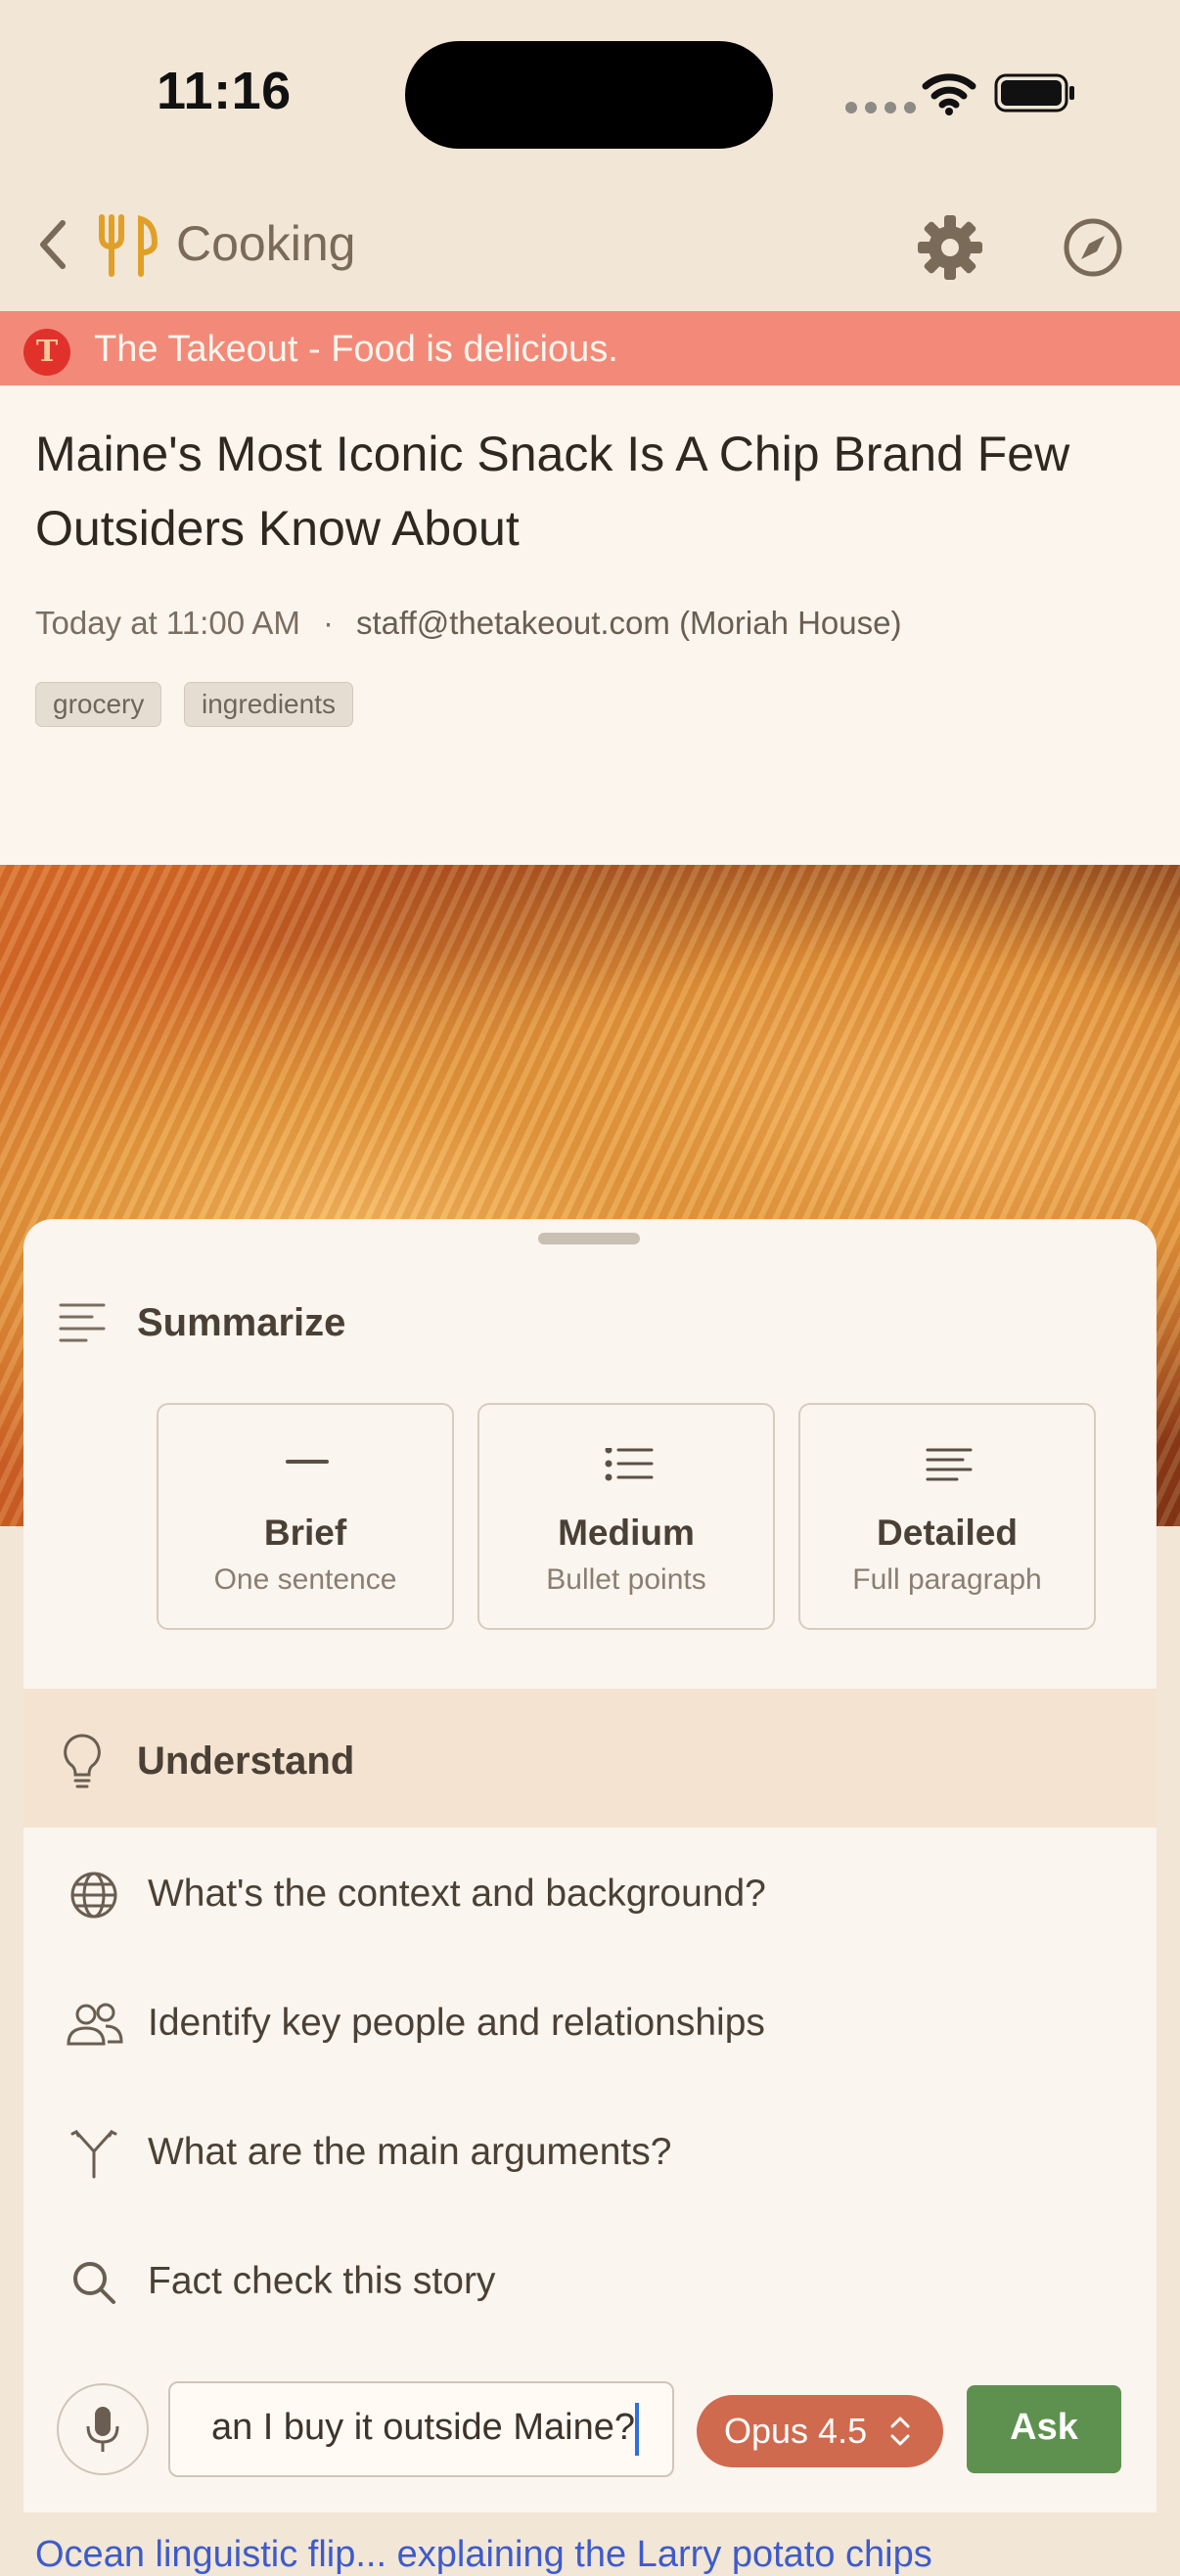  What do you see at coordinates (82, 1761) in the screenshot?
I see `lightbulb-icon` at bounding box center [82, 1761].